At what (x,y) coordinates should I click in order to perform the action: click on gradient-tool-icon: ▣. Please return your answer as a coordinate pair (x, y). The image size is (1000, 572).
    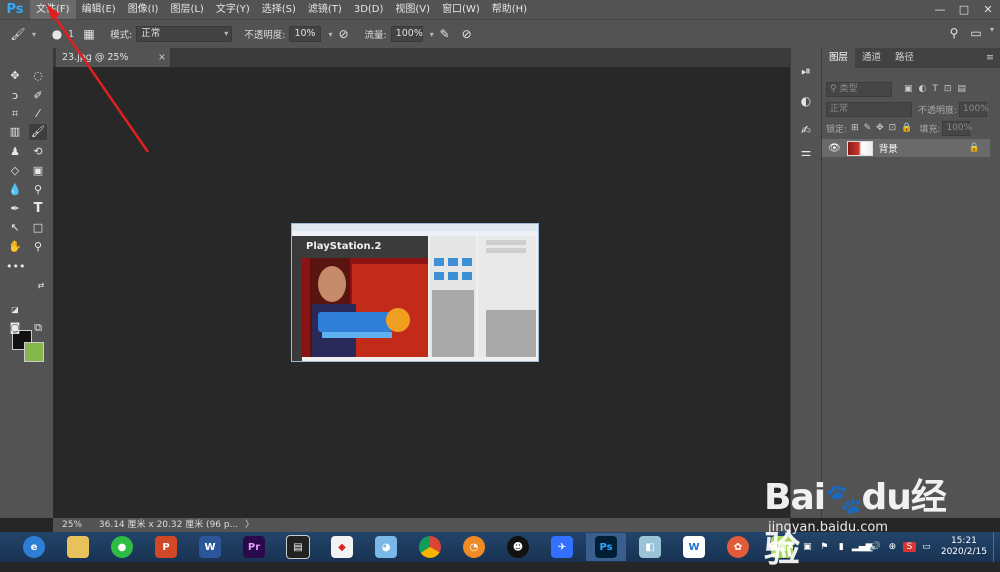
    Looking at the image, I should click on (38, 171).